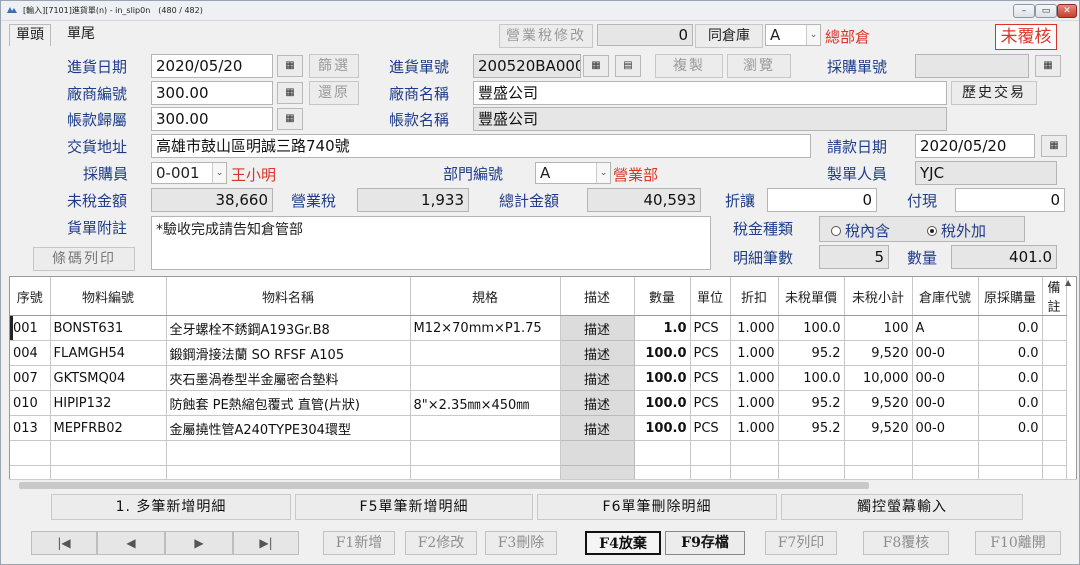 Image resolution: width=1080 pixels, height=565 pixels. I want to click on tax-edit-button: 營業稅修改, so click(546, 36).